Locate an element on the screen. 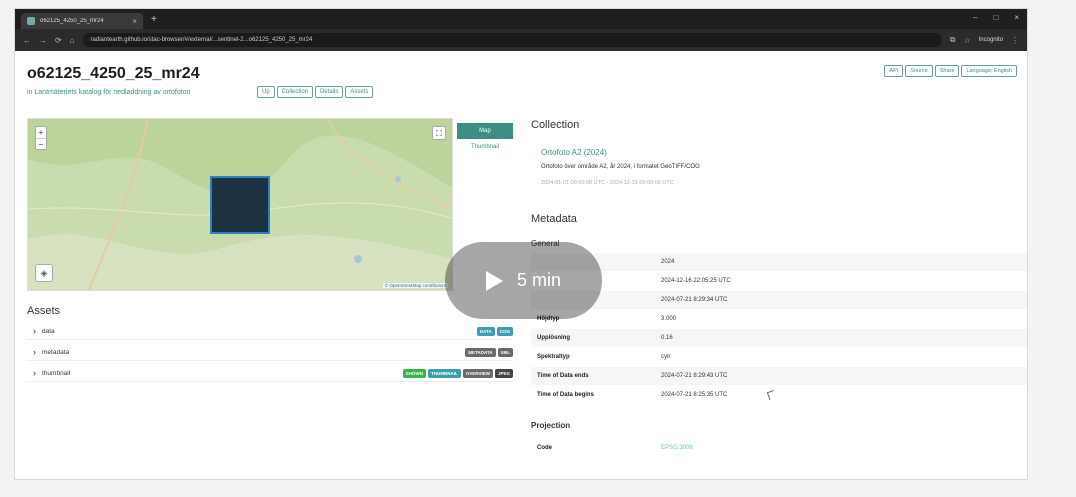 Image resolution: width=1076 pixels, height=497 pixels. collection-button: Collection is located at coordinates (295, 92).